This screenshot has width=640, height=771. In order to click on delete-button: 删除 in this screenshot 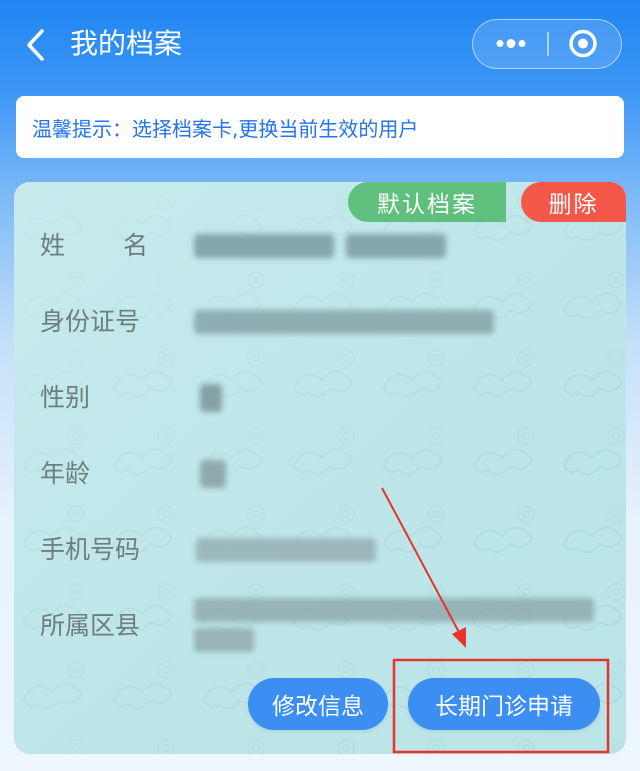, I will do `click(573, 202)`.